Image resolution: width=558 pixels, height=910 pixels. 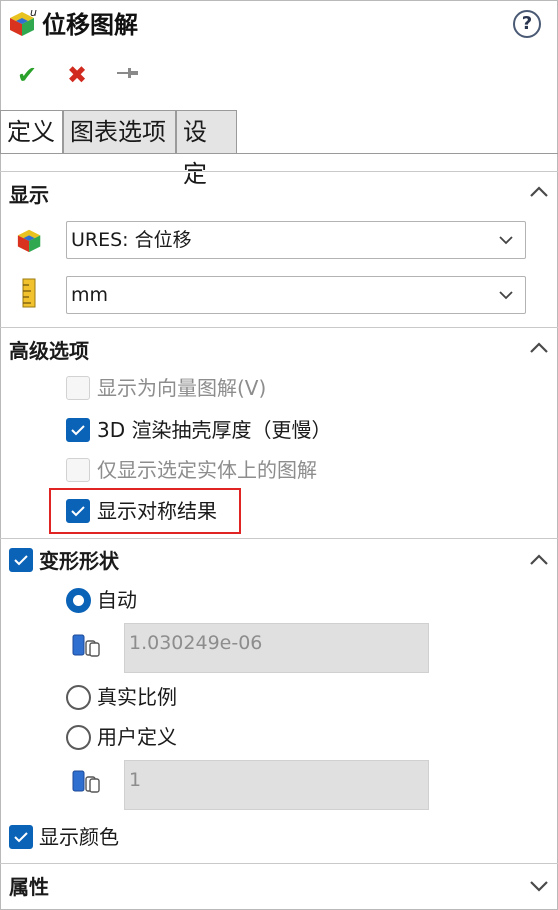 I want to click on properties-section-title: 属性, so click(x=29, y=887).